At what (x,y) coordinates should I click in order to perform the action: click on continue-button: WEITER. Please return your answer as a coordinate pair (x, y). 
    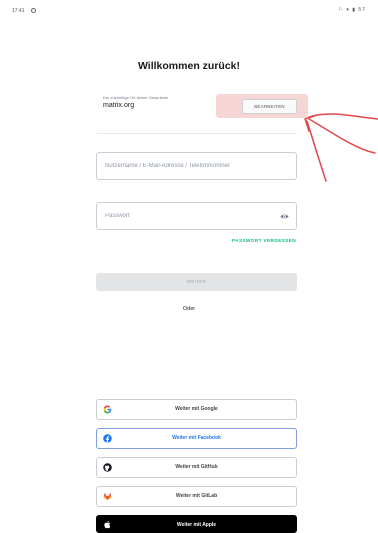
    Looking at the image, I should click on (196, 282).